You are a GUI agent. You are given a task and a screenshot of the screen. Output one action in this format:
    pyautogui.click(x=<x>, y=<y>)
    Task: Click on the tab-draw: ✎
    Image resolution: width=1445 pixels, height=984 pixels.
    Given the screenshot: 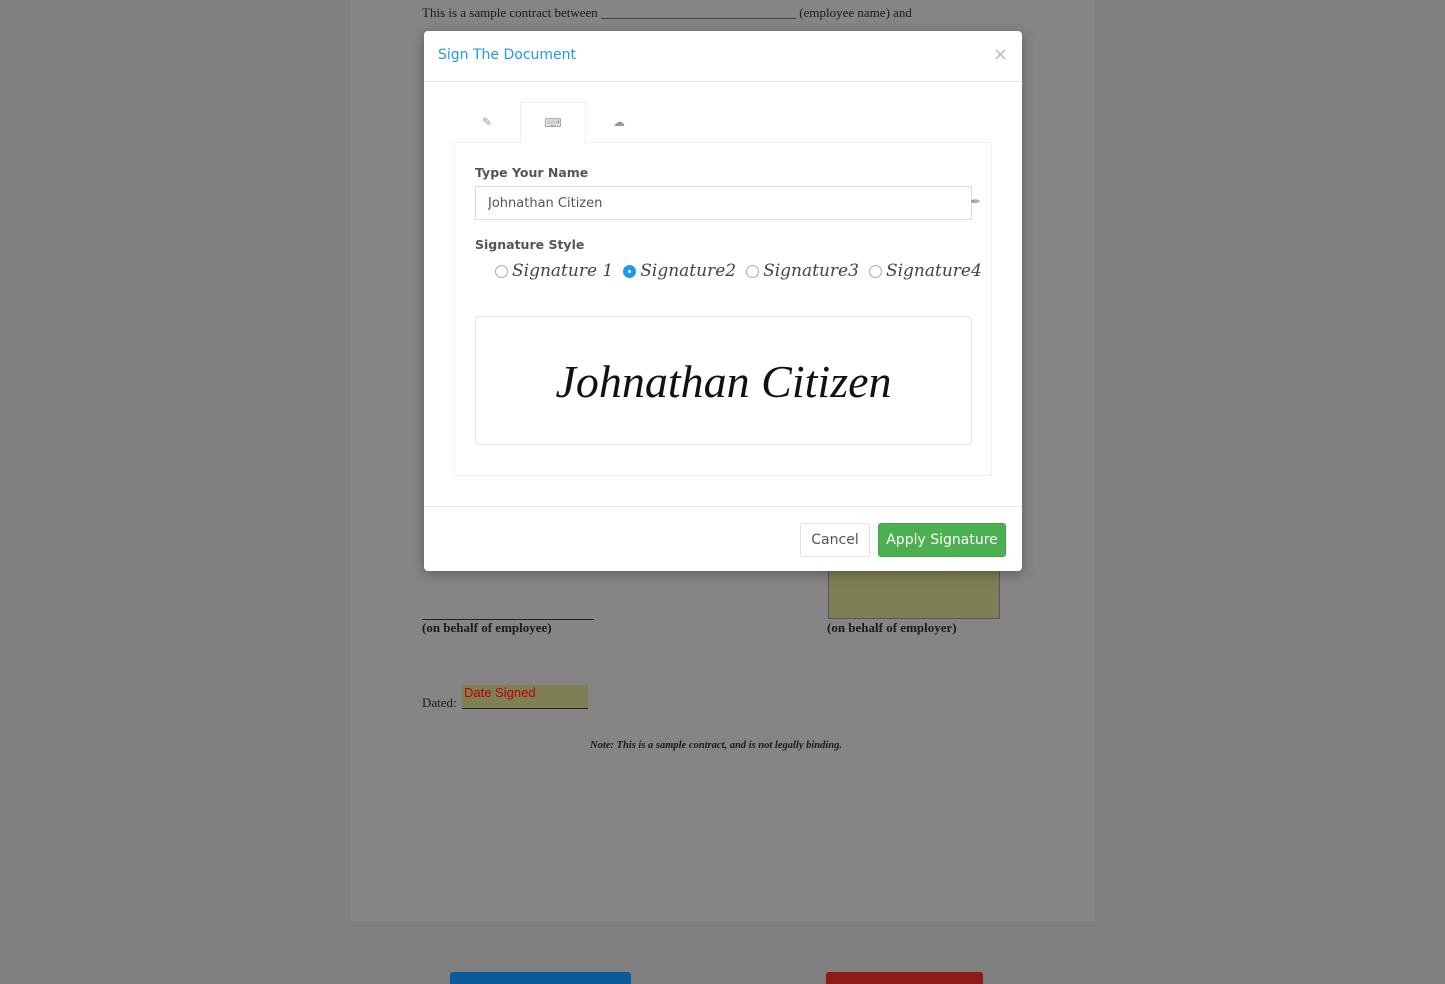 What is the action you would take?
    pyautogui.click(x=487, y=122)
    